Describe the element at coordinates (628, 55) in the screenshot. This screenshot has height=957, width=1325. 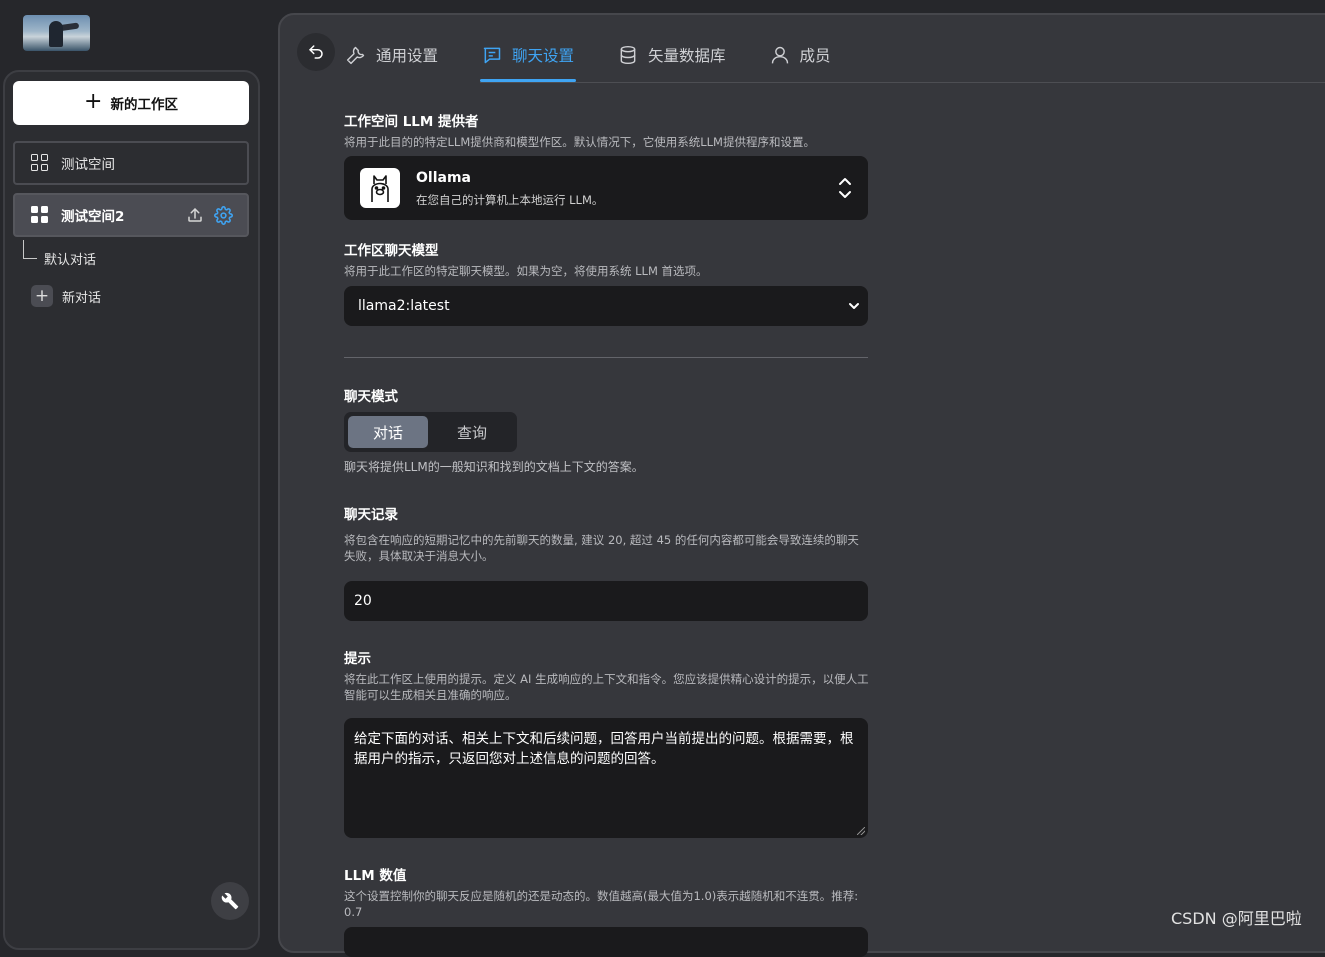
I see `database-icon` at that location.